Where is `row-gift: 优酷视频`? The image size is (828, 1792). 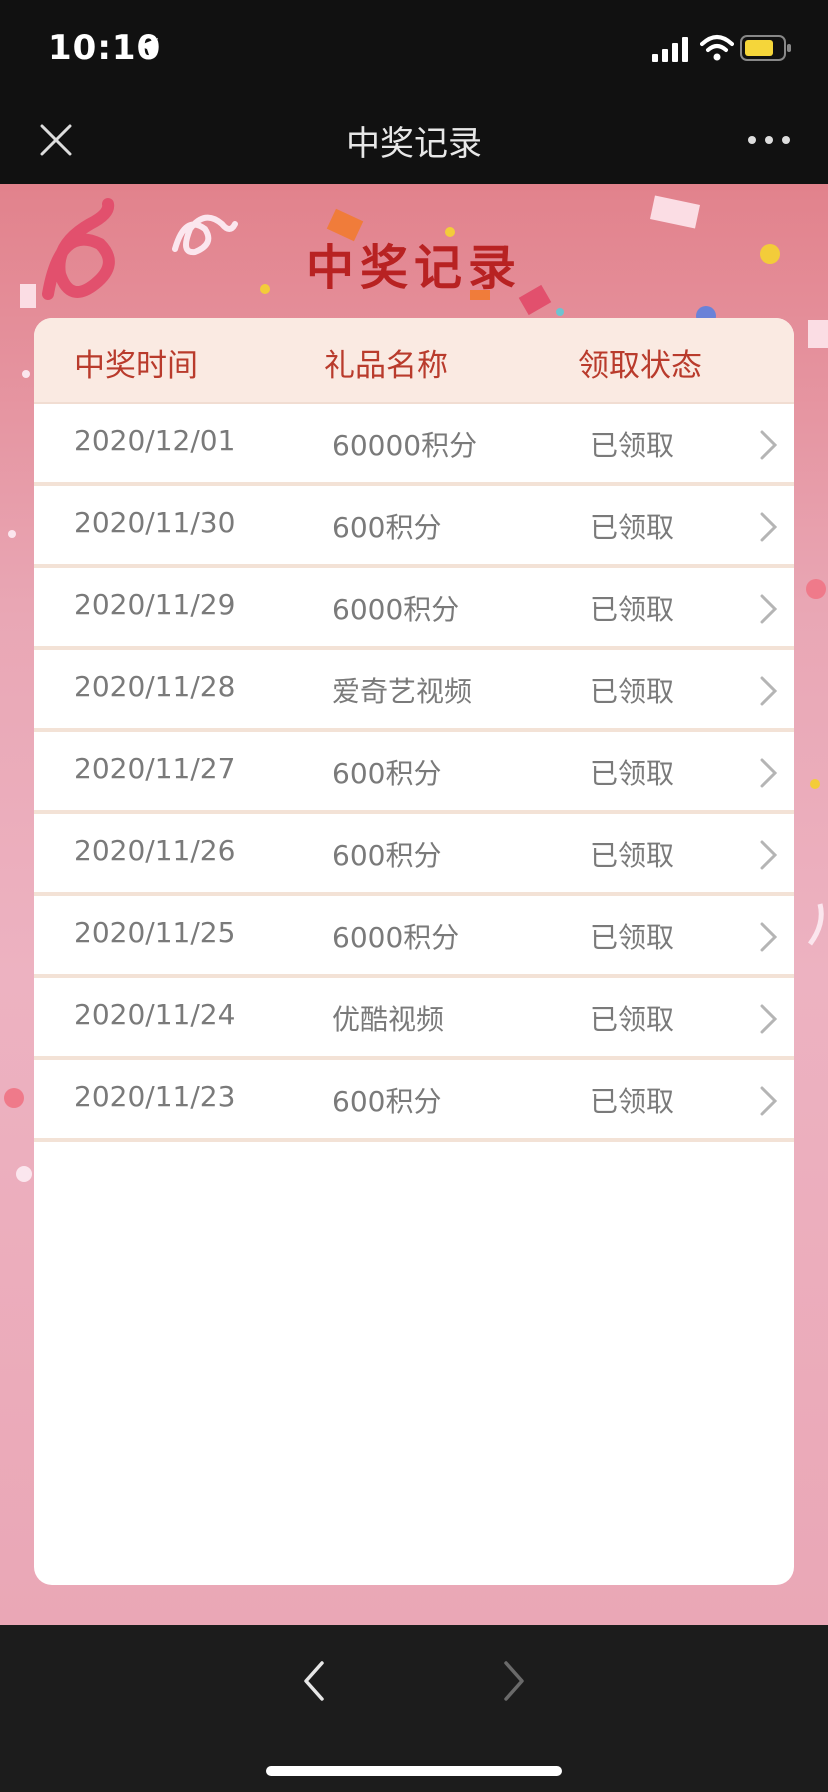
row-gift: 优酷视频 is located at coordinates (388, 1019).